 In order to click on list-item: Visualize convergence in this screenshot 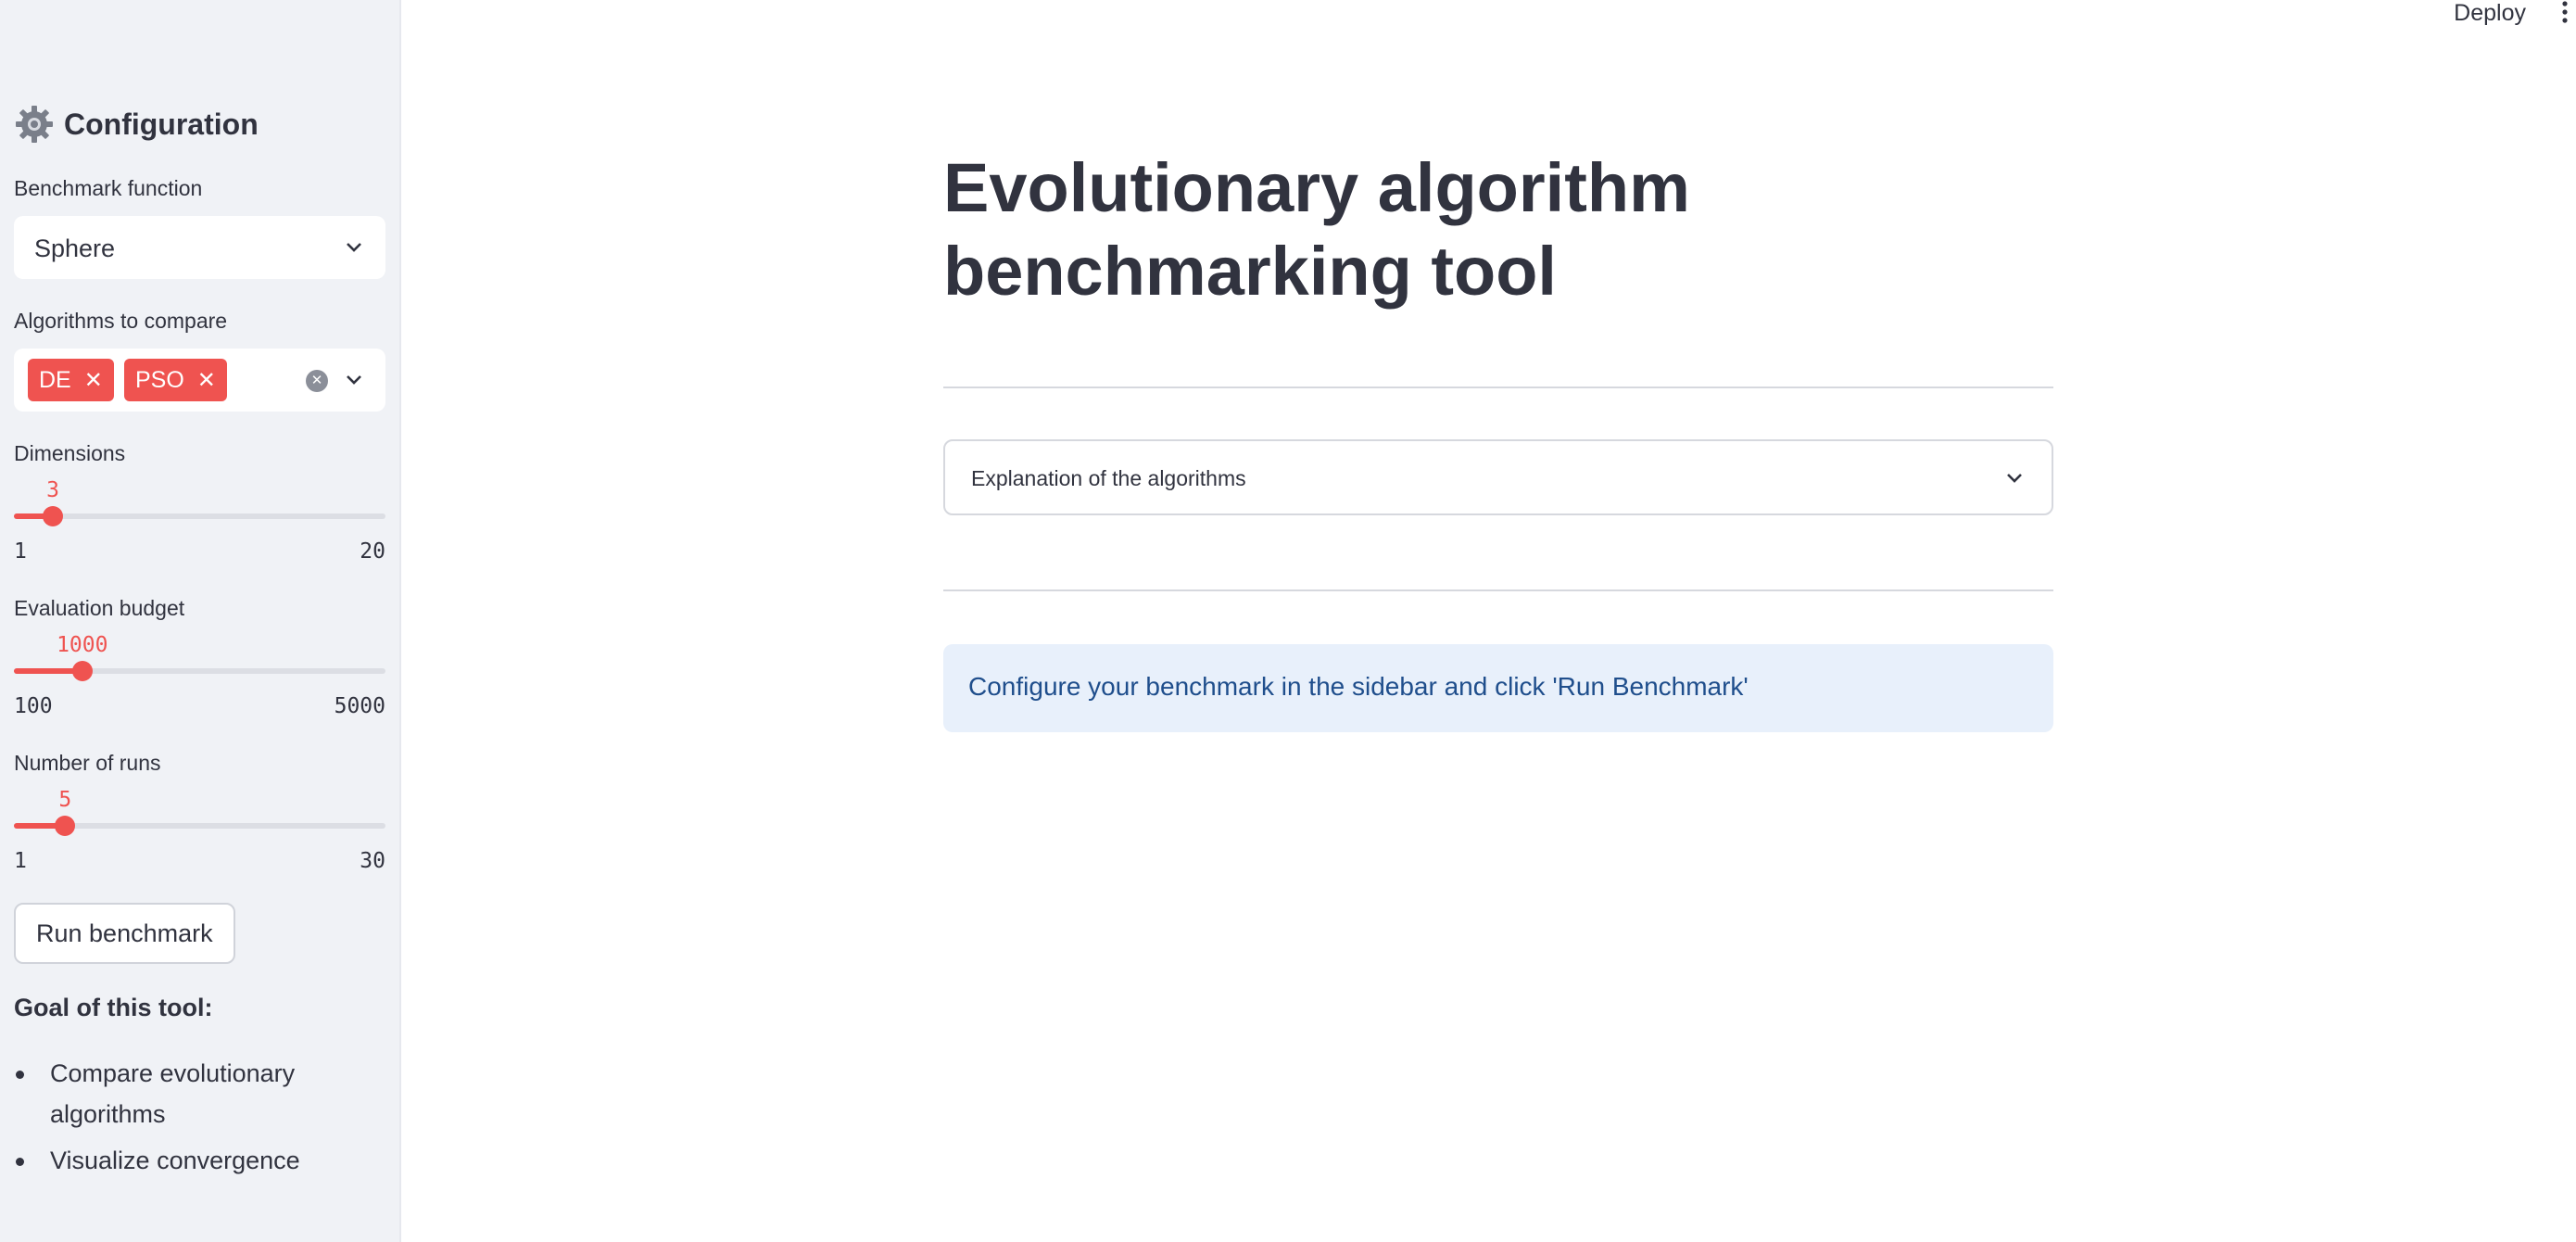, I will do `click(185, 1160)`.